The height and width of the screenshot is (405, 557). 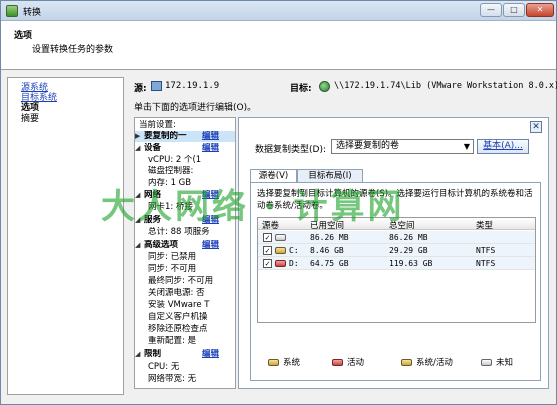 What do you see at coordinates (156, 86) in the screenshot?
I see `computer-icon` at bounding box center [156, 86].